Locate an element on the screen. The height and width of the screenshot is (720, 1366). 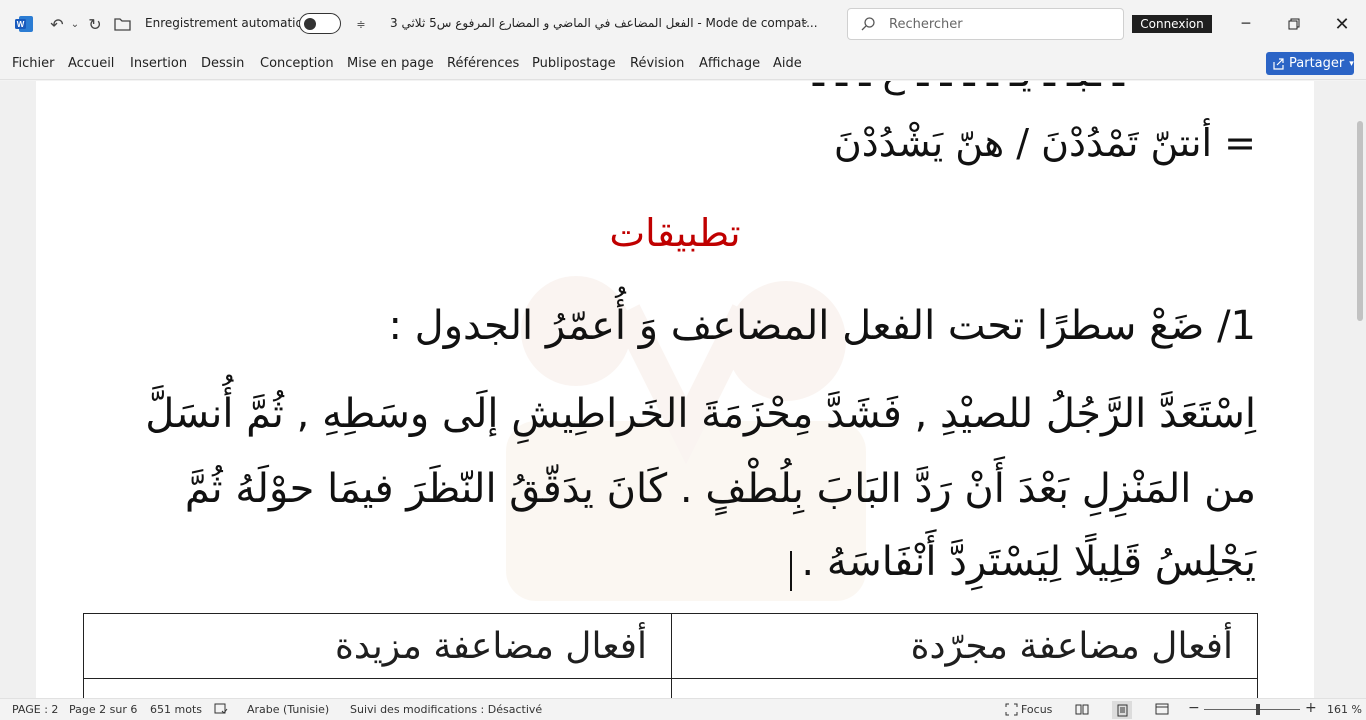
menu-conception: Conception is located at coordinates (297, 63).